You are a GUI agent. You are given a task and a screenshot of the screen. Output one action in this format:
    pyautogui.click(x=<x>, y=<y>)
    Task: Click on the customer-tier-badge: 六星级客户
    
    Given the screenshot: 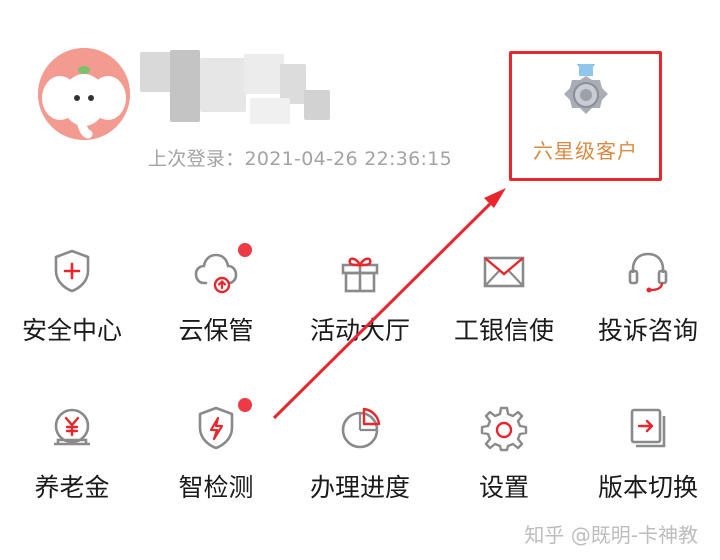 What is the action you would take?
    pyautogui.click(x=585, y=116)
    